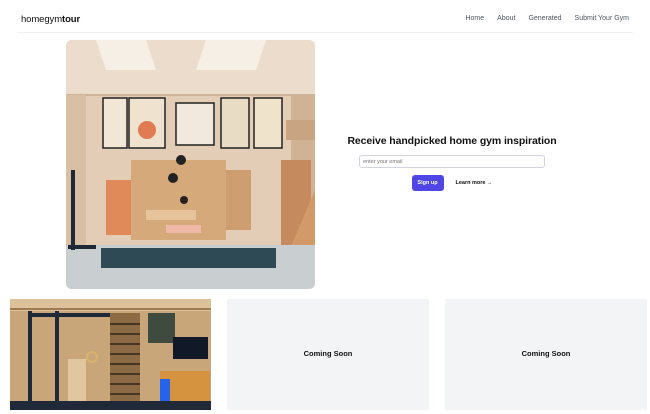 This screenshot has height=414, width=650. What do you see at coordinates (544, 18) in the screenshot?
I see `nav-link-generated: Generated` at bounding box center [544, 18].